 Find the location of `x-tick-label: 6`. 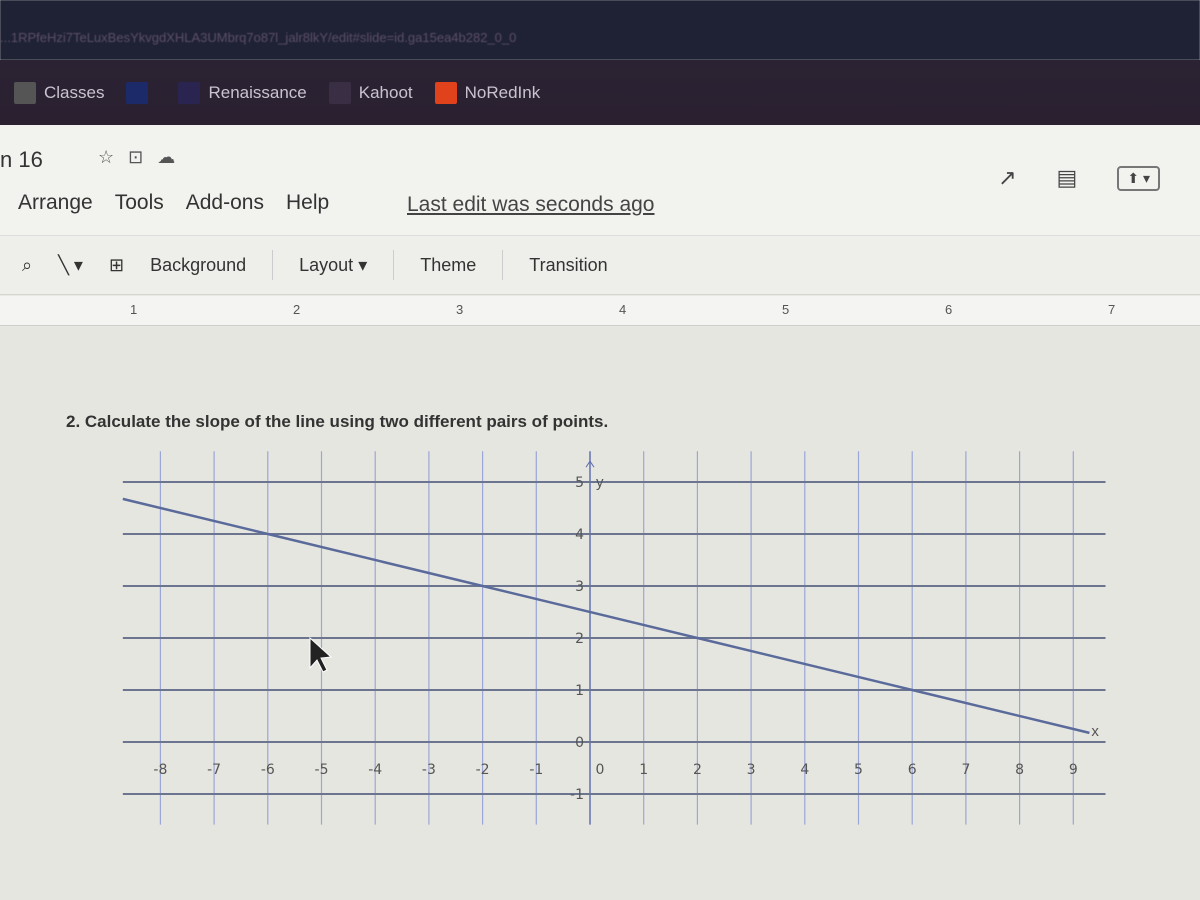

x-tick-label: 6 is located at coordinates (912, 770).